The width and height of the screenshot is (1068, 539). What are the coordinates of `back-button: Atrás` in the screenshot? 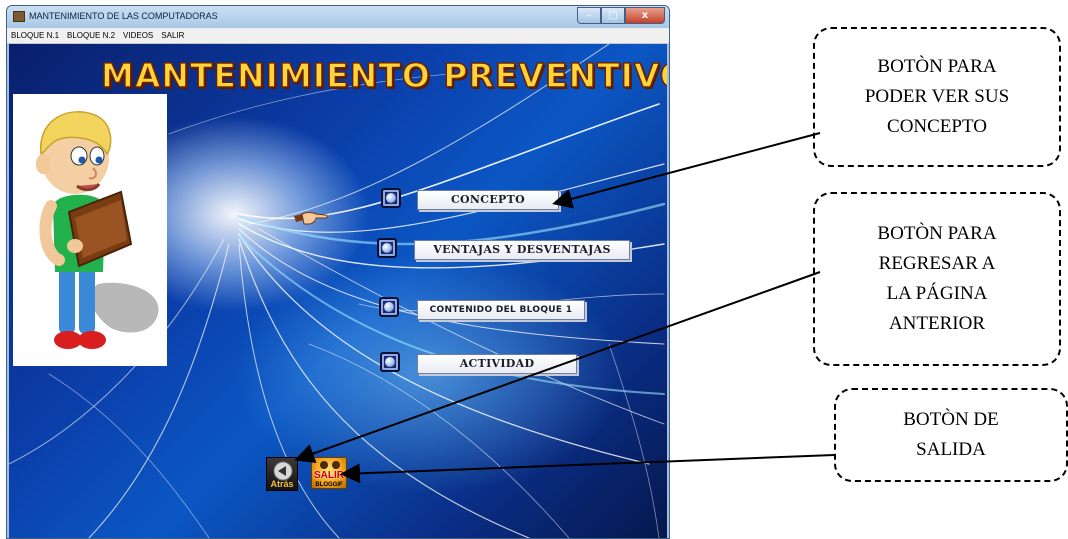 It's located at (282, 474).